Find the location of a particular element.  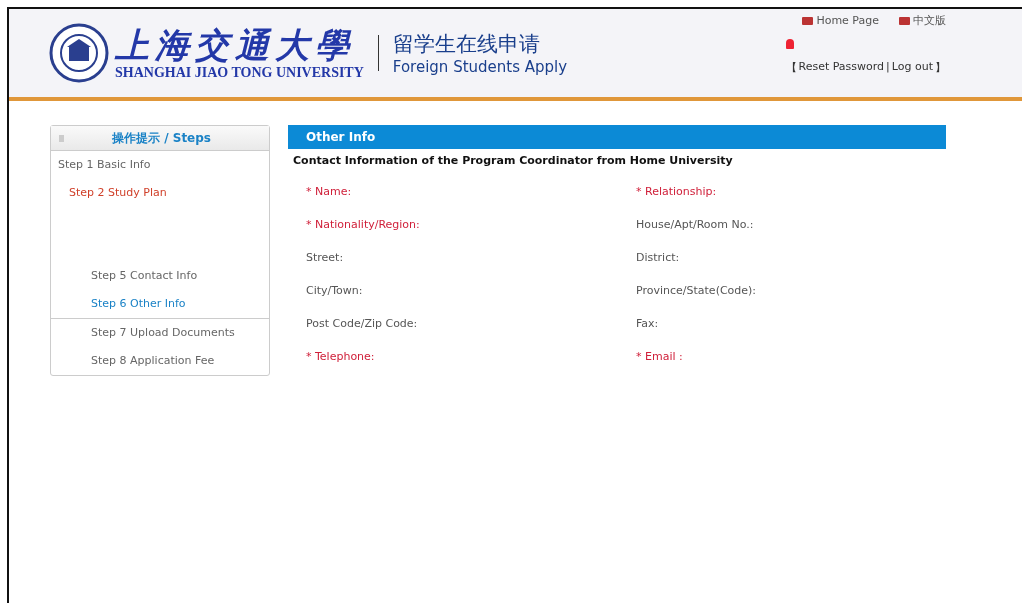

app-subtitle: Foreign Students Apply is located at coordinates (480, 67).